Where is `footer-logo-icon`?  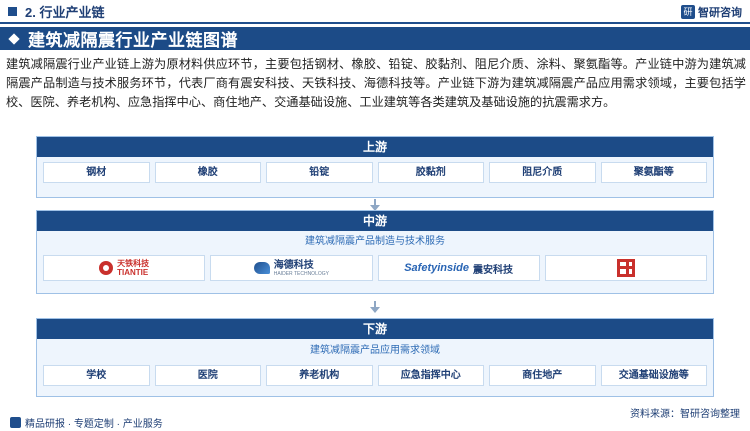
footer-logo-icon is located at coordinates (15, 422).